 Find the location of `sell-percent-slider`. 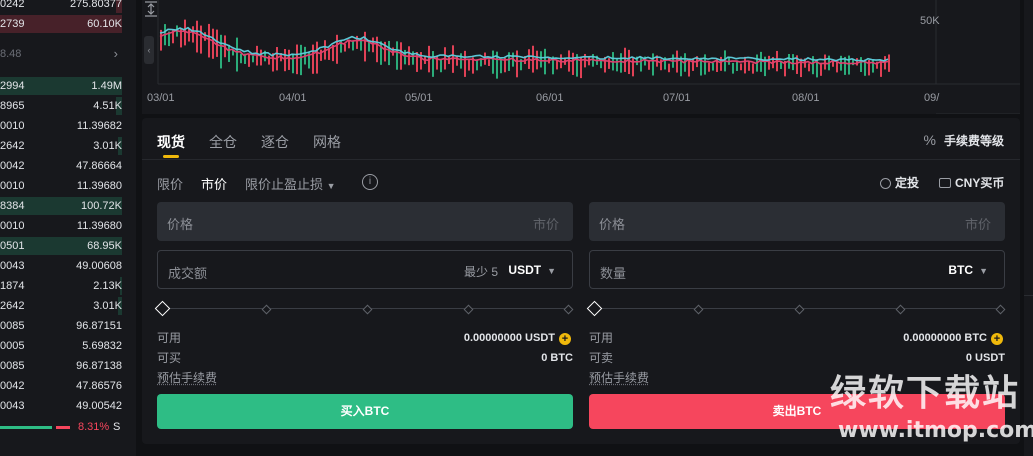

sell-percent-slider is located at coordinates (796, 308).